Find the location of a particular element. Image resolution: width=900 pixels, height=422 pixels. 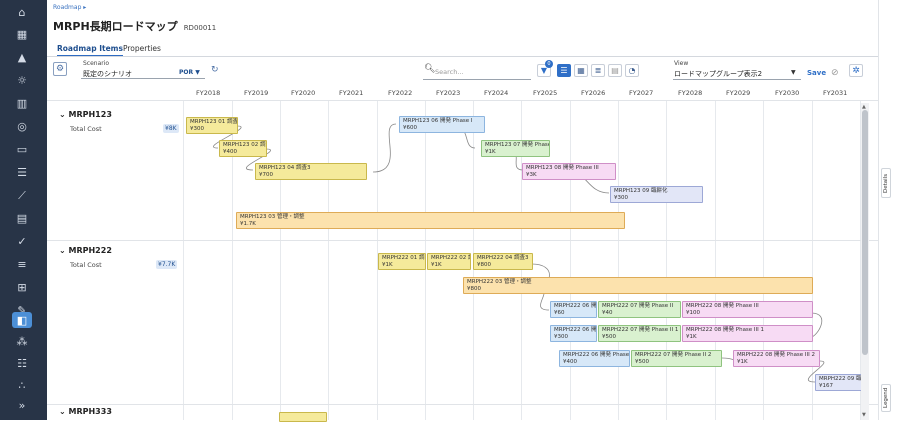

left-nav: ⌂ ▦ ▲ ☼ ▥ ◎ ▭ ☰ ⟋ ▤ ✓ ≡ ⊞ ✎ ◧ ⁂ ☷ ∴ » is located at coordinates (23, 210).